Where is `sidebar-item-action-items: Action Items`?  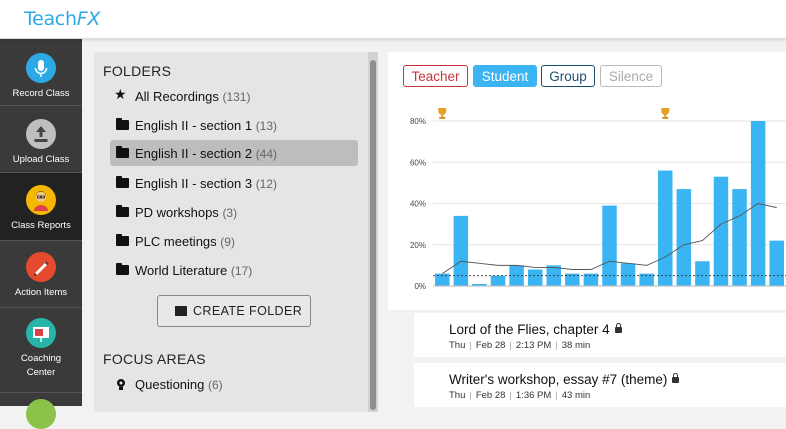
sidebar-item-action-items: Action Items is located at coordinates (41, 274).